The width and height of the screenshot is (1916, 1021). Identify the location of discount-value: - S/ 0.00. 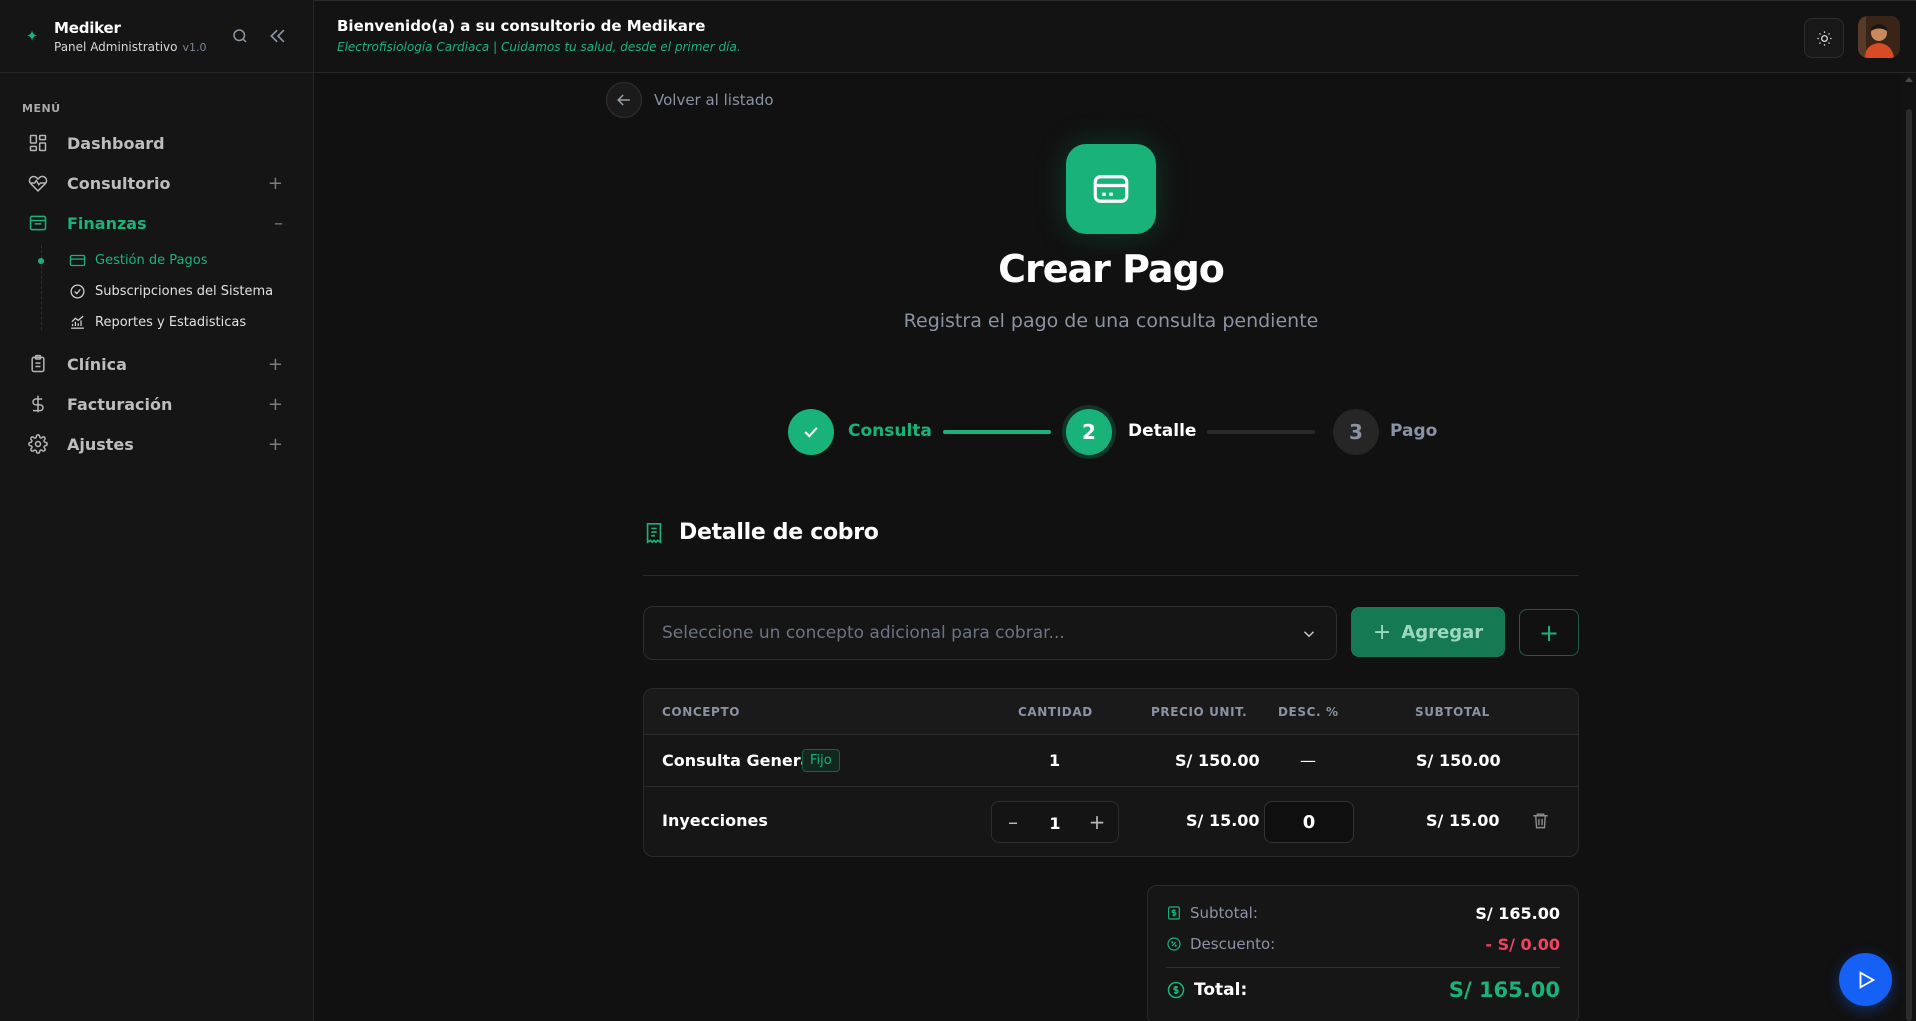
(1522, 944).